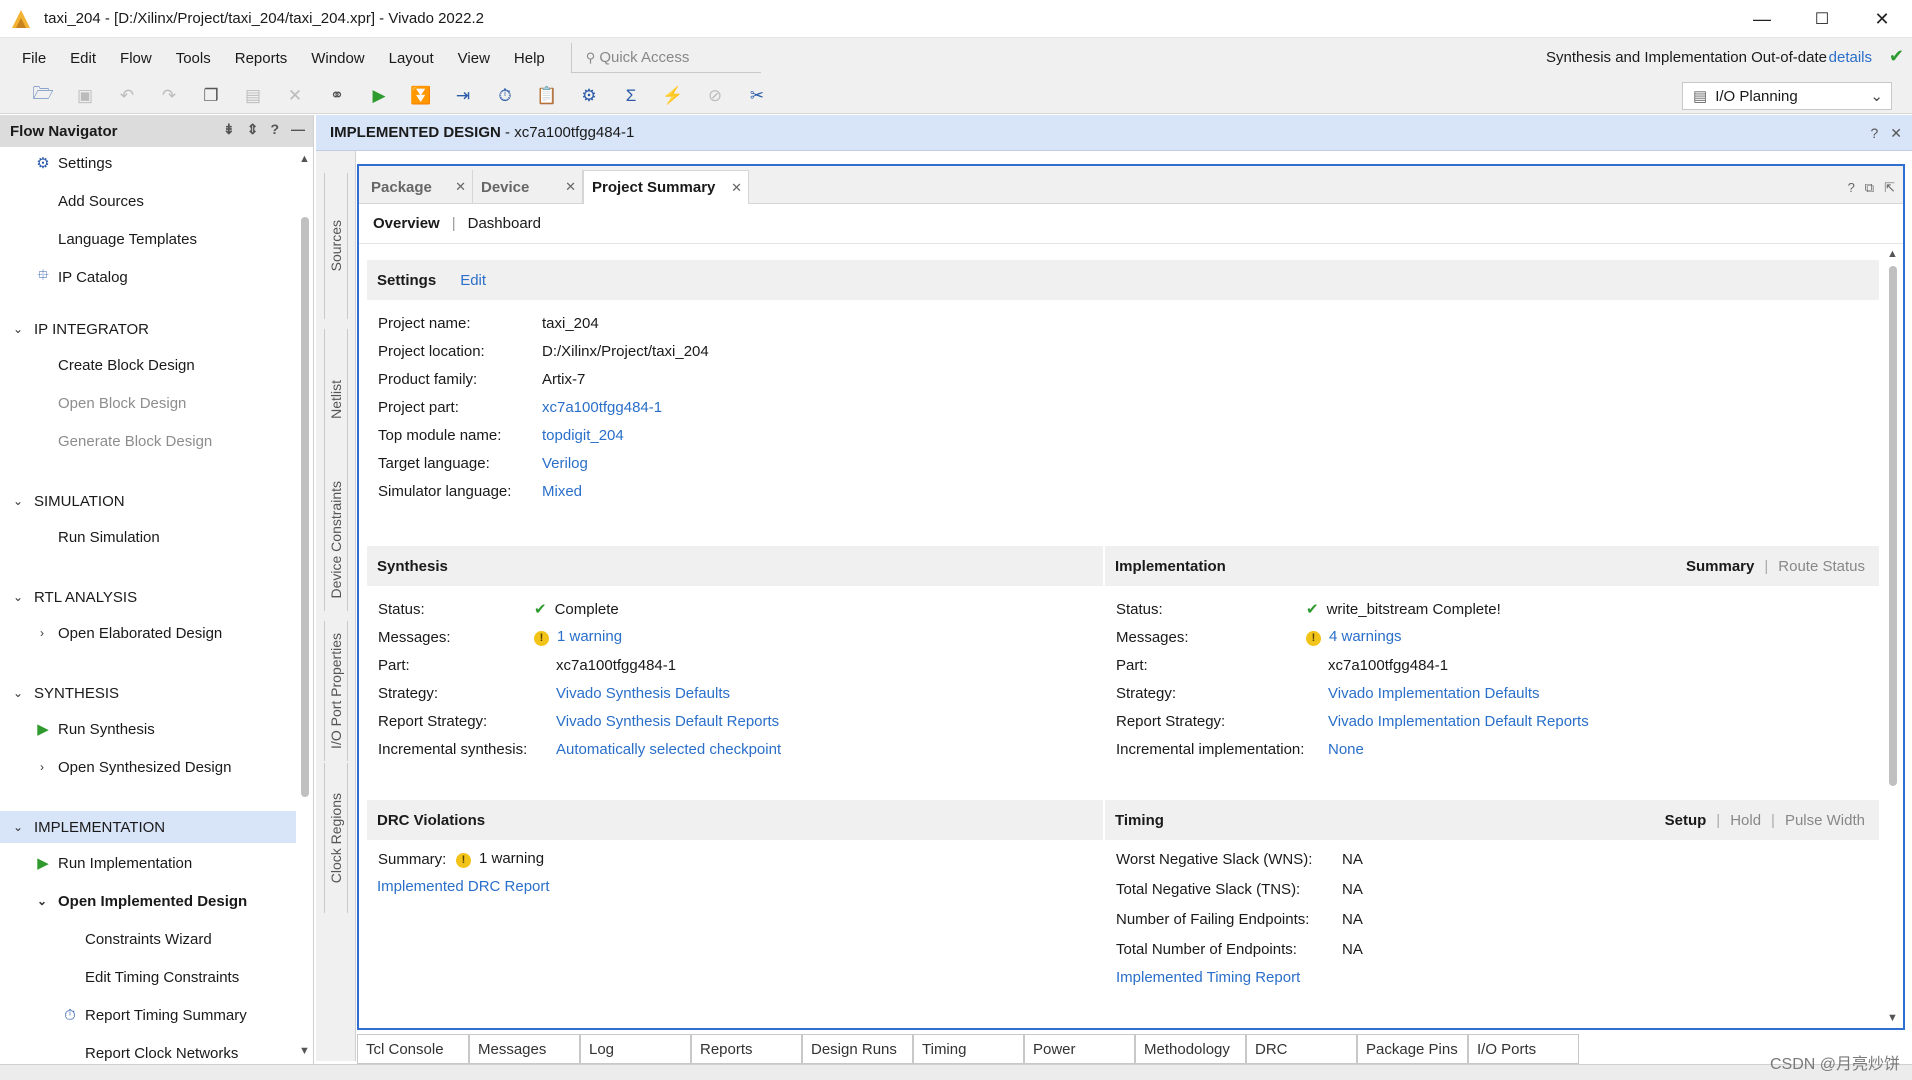  What do you see at coordinates (148, 1015) in the screenshot?
I see `nav-report-timing-summary: ⏱ Report Timing Summary` at bounding box center [148, 1015].